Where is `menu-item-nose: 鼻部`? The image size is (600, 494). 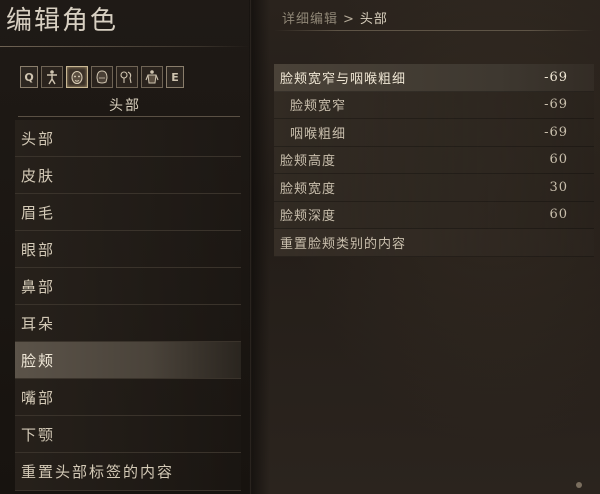
menu-item-nose: 鼻部 is located at coordinates (128, 286).